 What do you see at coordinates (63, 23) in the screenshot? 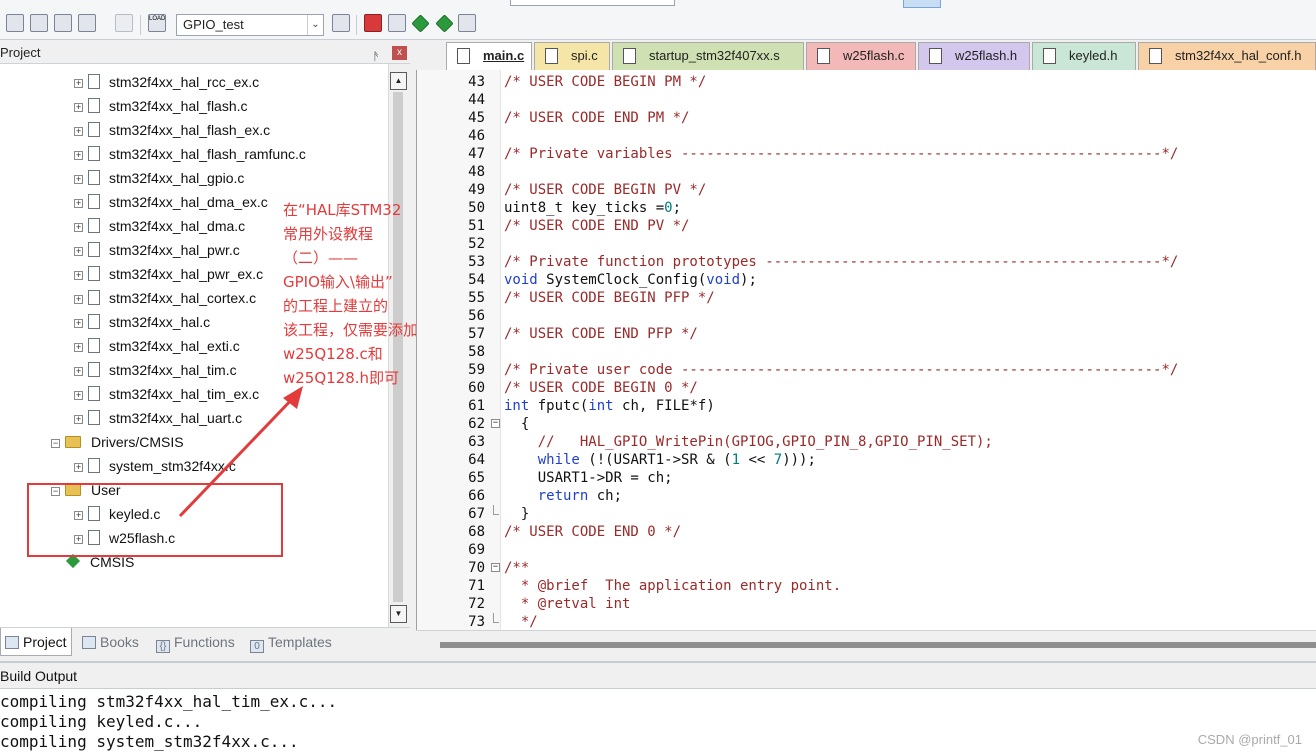
I see `build-icon` at bounding box center [63, 23].